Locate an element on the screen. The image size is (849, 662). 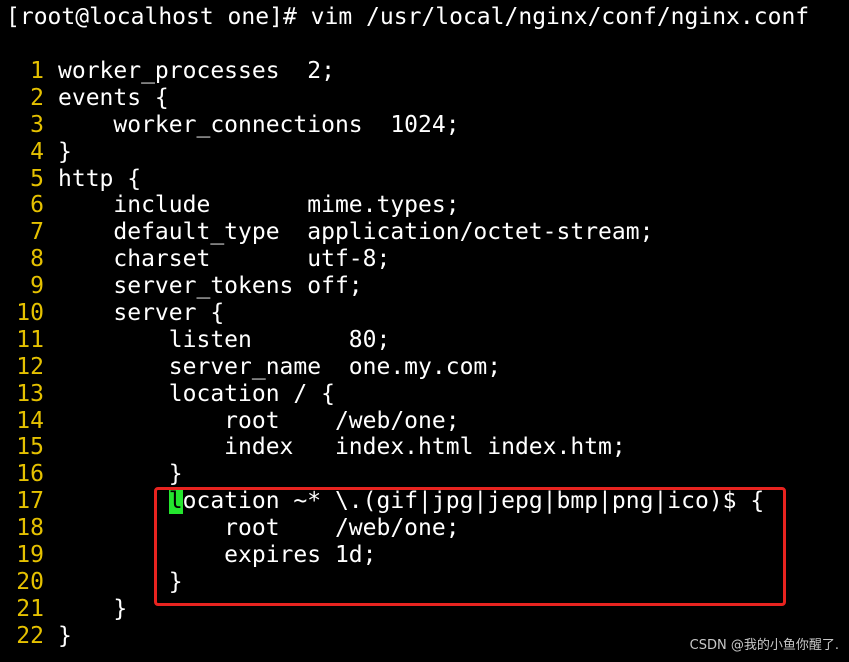
line-text: events { is located at coordinates (113, 97).